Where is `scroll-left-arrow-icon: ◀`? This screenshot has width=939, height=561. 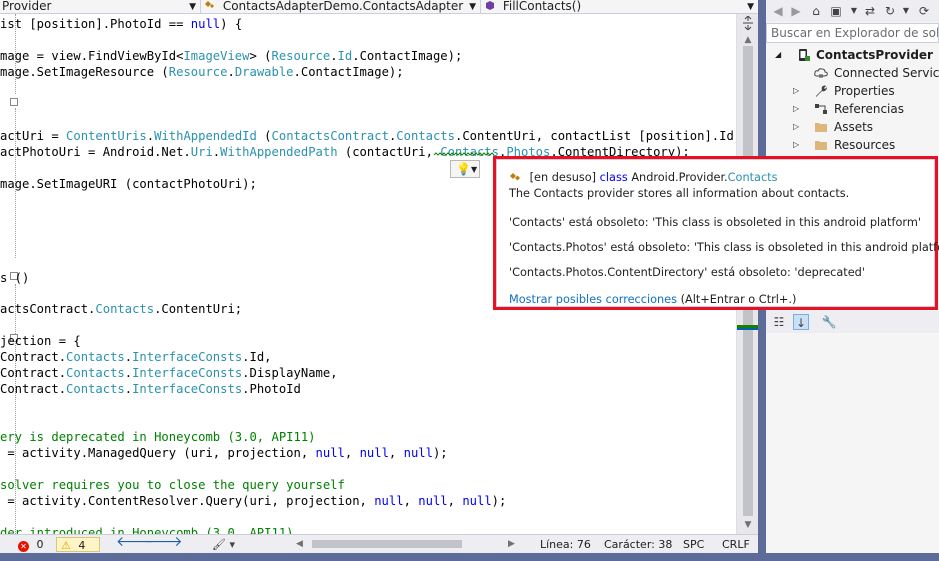 scroll-left-arrow-icon: ◀ is located at coordinates (299, 544).